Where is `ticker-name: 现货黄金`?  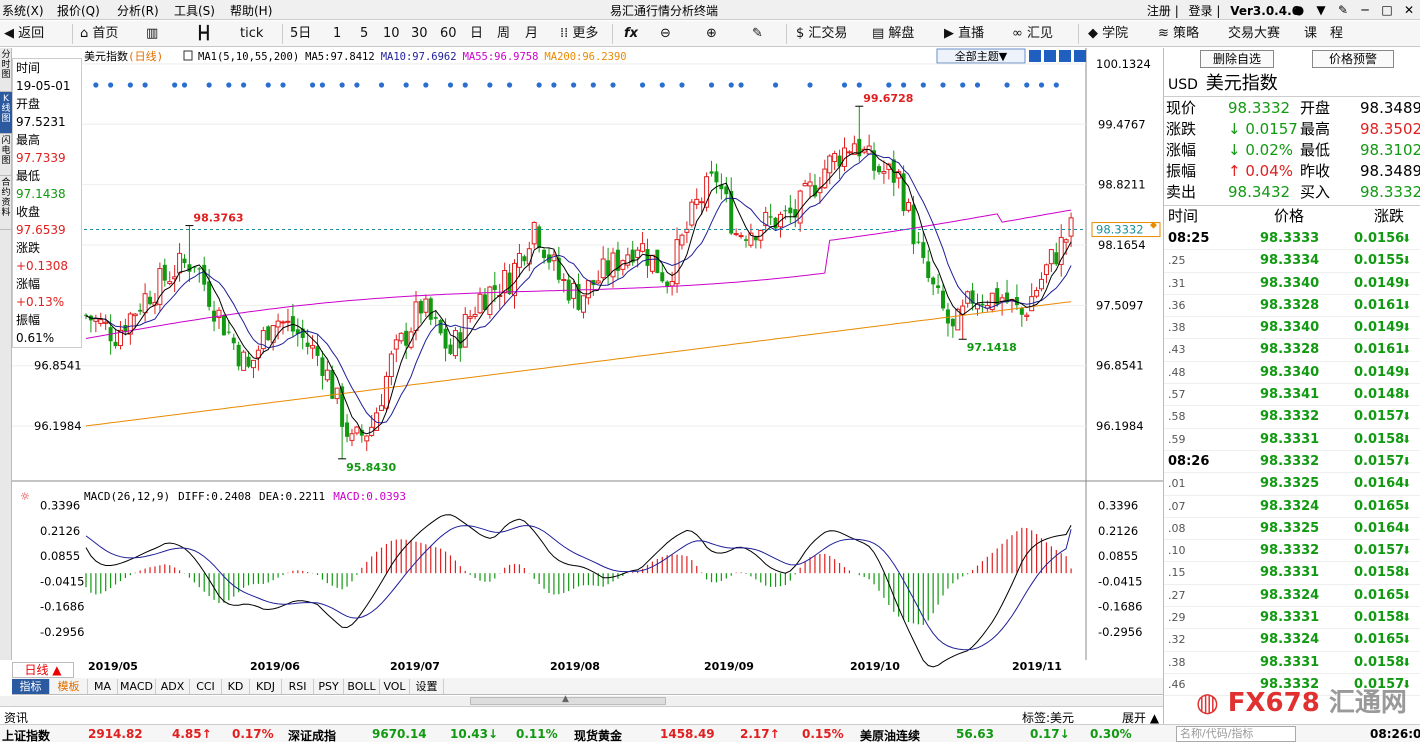
ticker-name: 现货黄金 is located at coordinates (598, 735).